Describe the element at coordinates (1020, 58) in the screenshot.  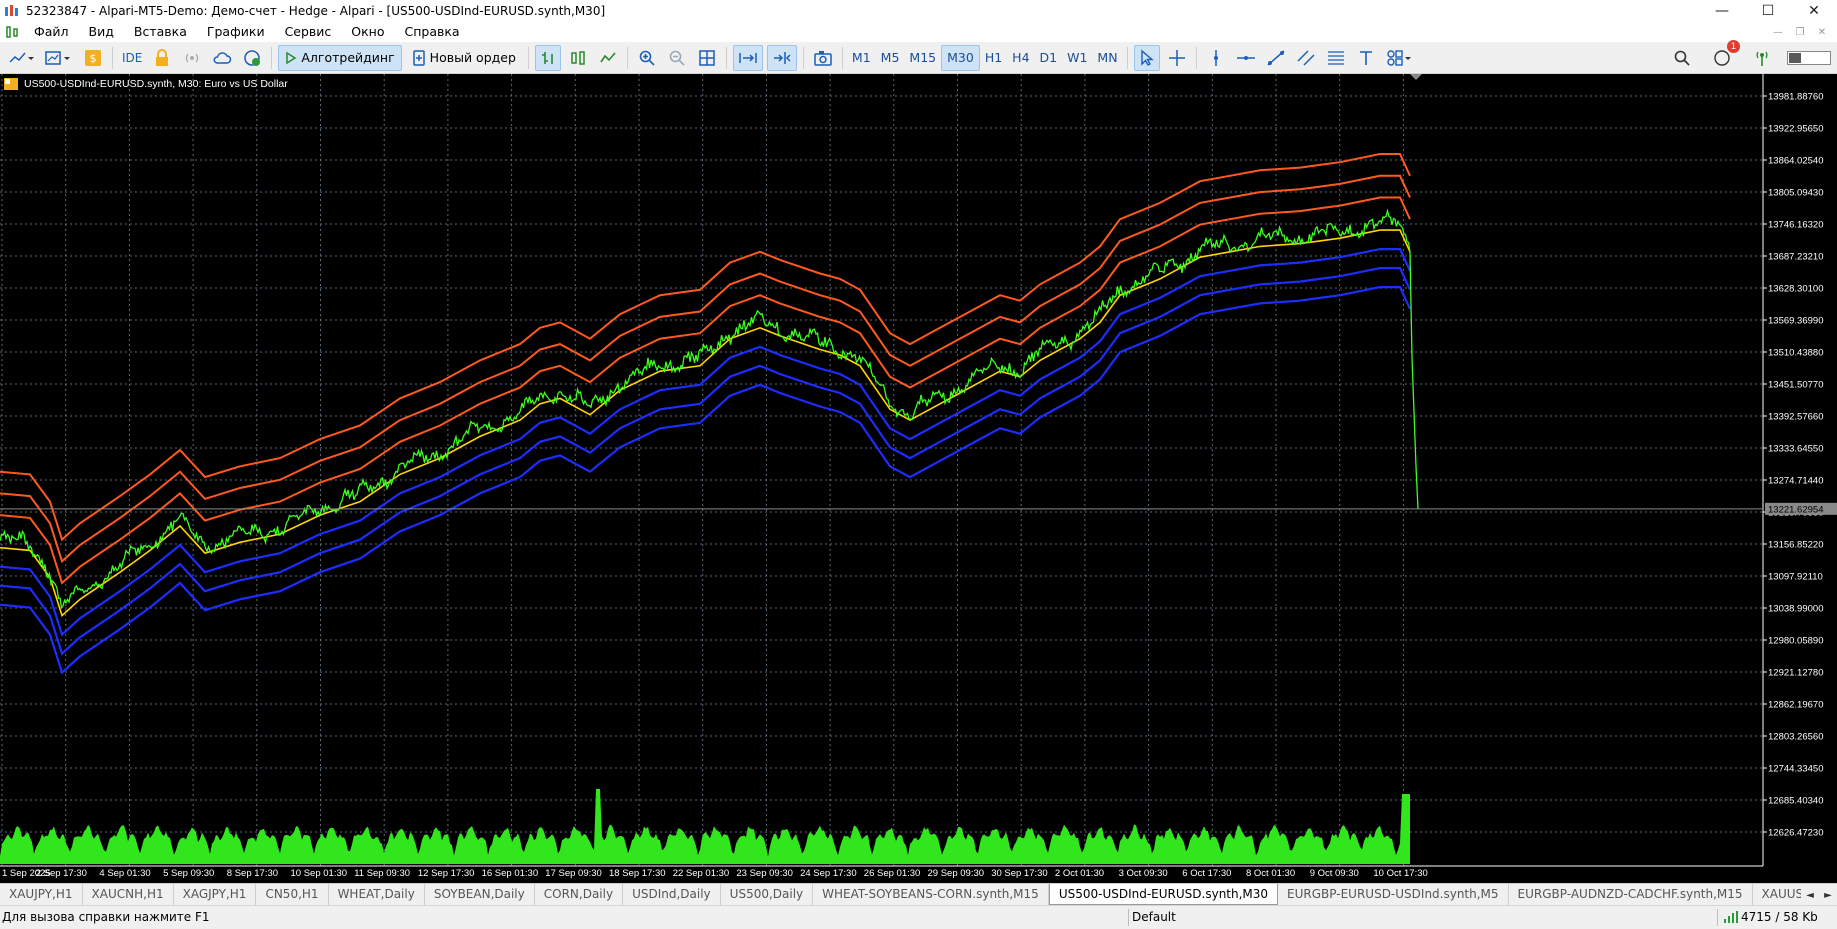
I see `timeframe-button-h4: H4` at that location.